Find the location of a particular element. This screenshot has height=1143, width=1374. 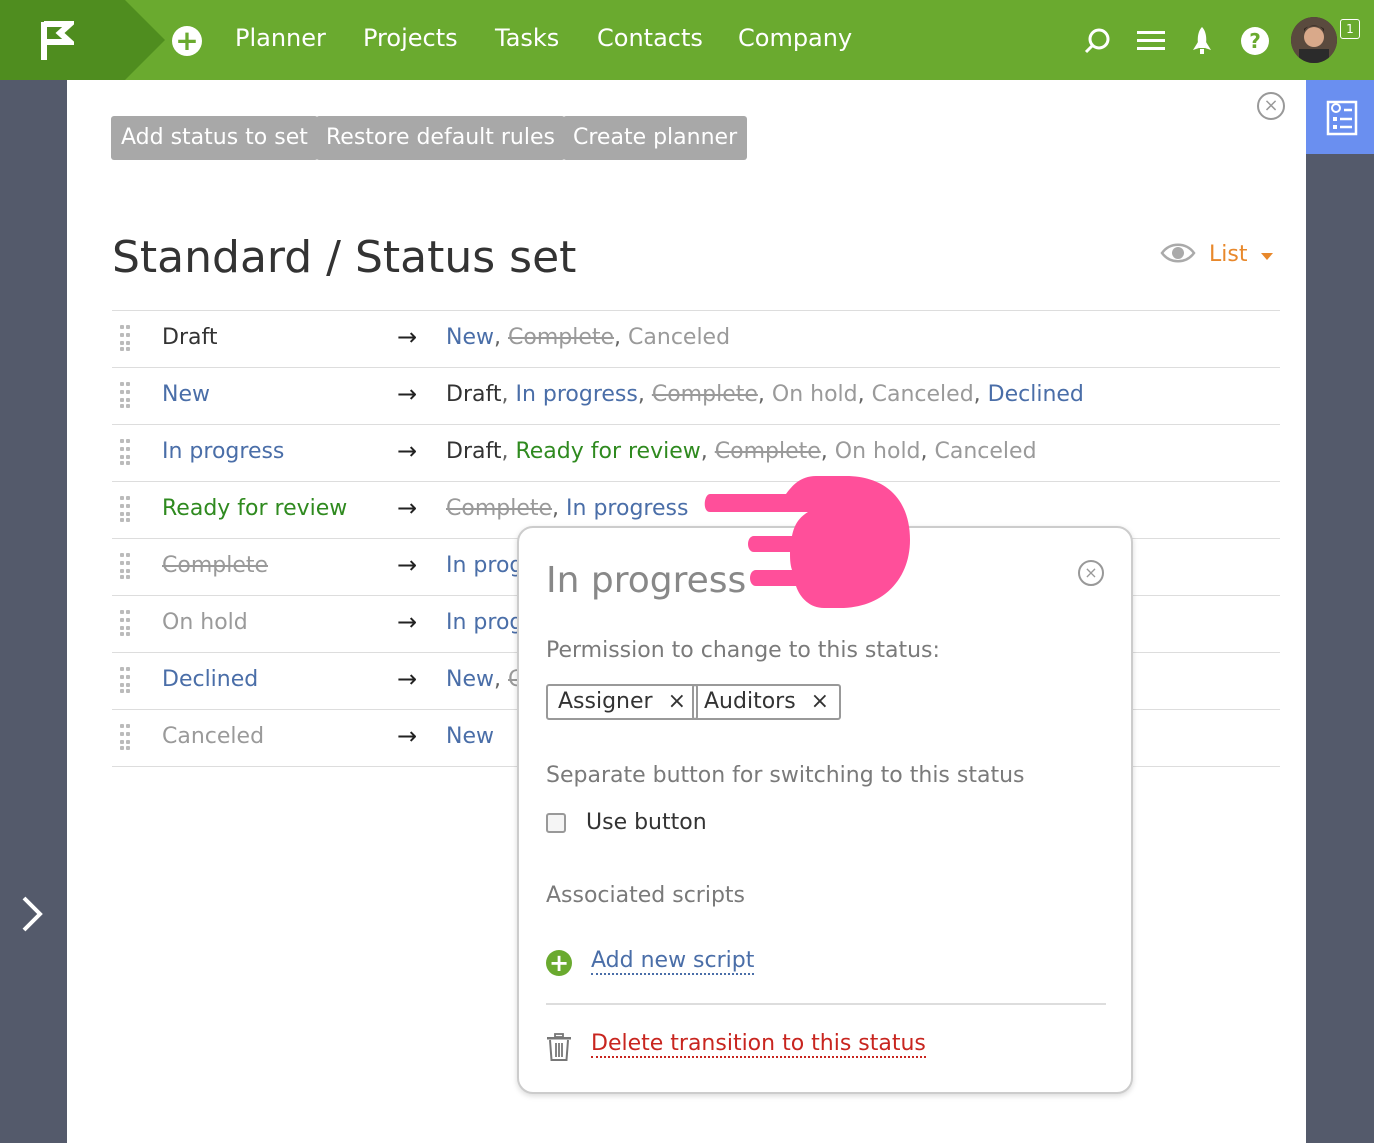

settings-panel-button is located at coordinates (1340, 117).